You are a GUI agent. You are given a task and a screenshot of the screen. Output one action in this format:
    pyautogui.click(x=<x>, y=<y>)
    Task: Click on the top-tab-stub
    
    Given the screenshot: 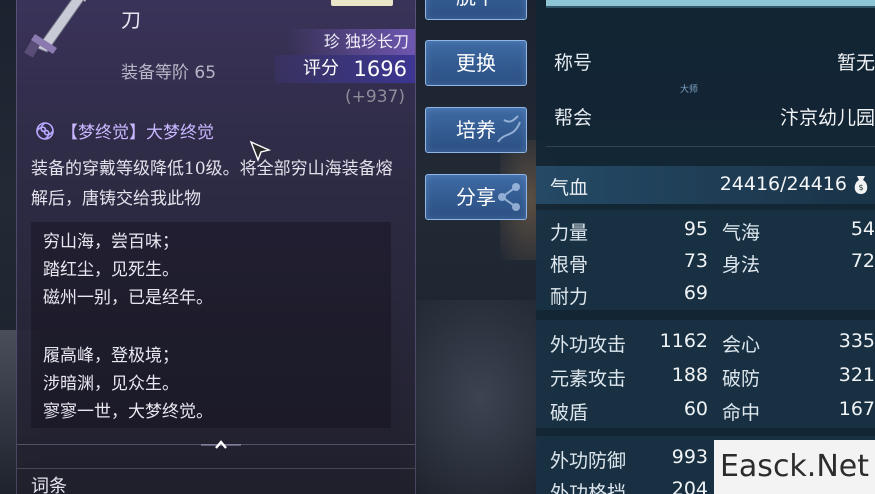 What is the action you would take?
    pyautogui.click(x=362, y=3)
    